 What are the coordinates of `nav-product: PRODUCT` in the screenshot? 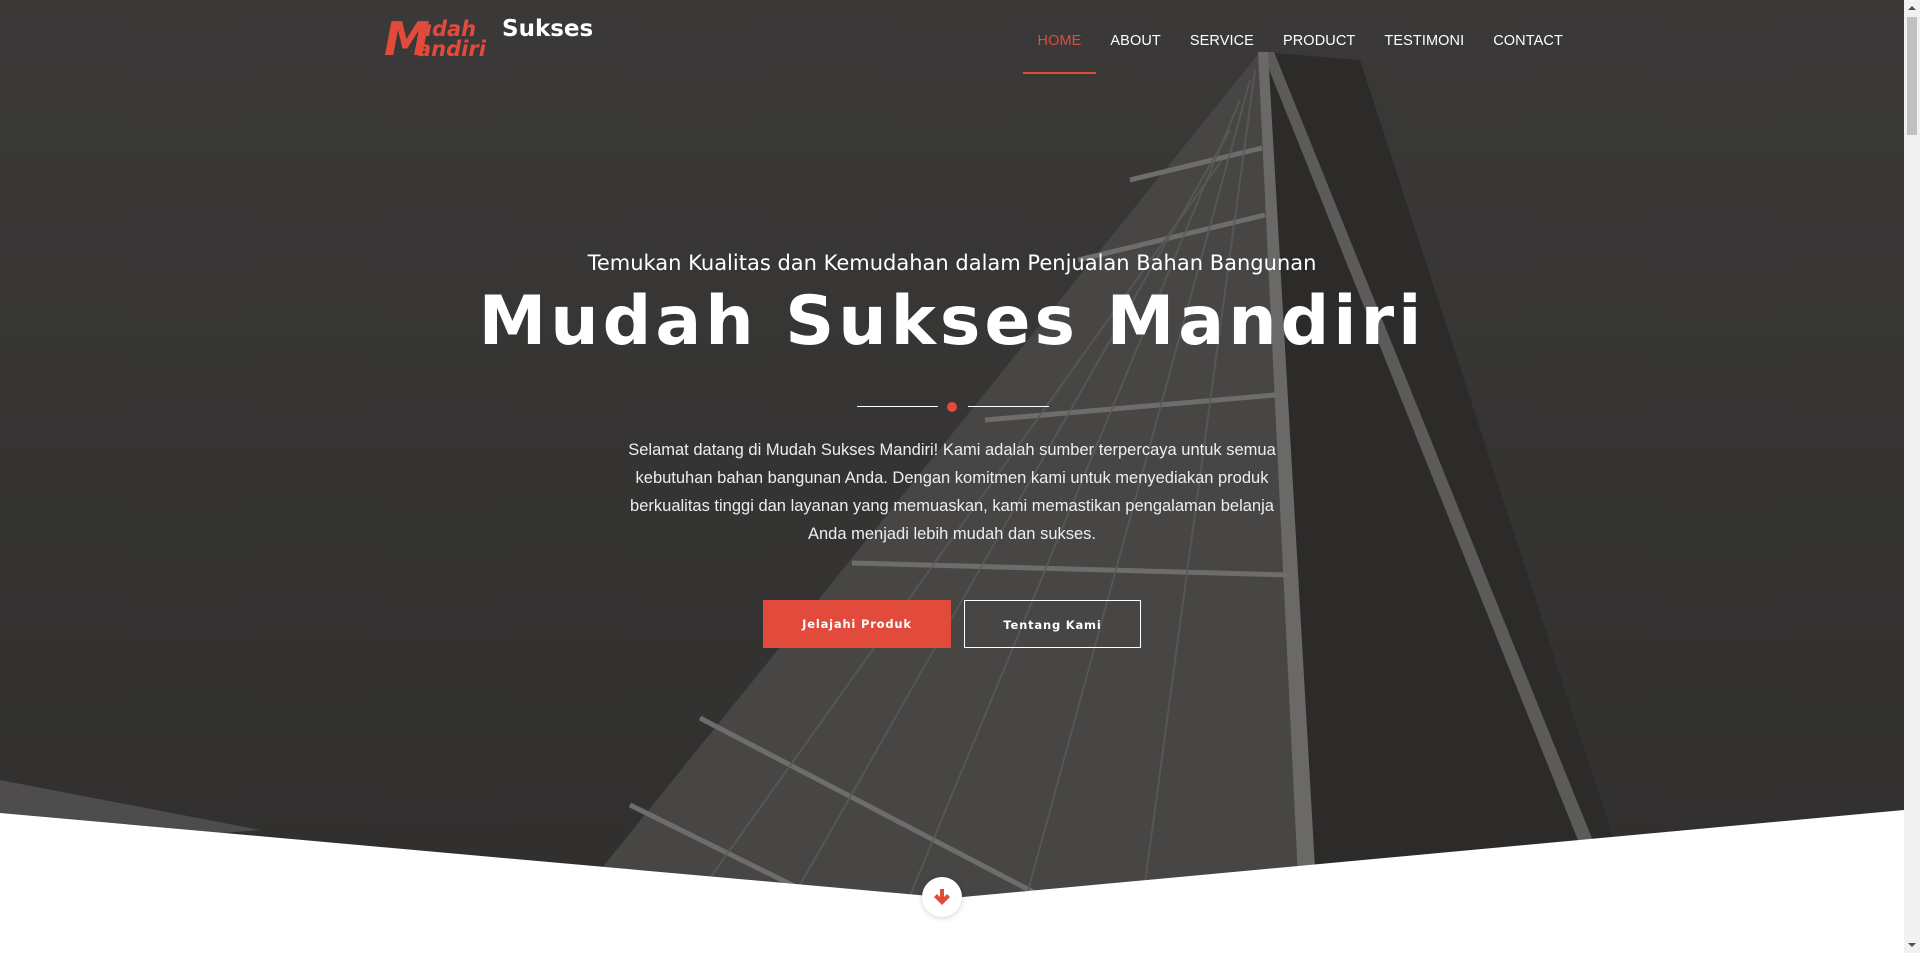 It's located at (1318, 37).